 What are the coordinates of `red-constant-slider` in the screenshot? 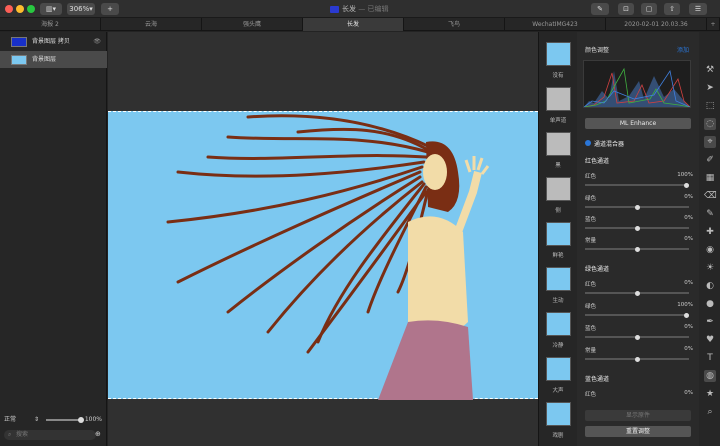 It's located at (637, 249).